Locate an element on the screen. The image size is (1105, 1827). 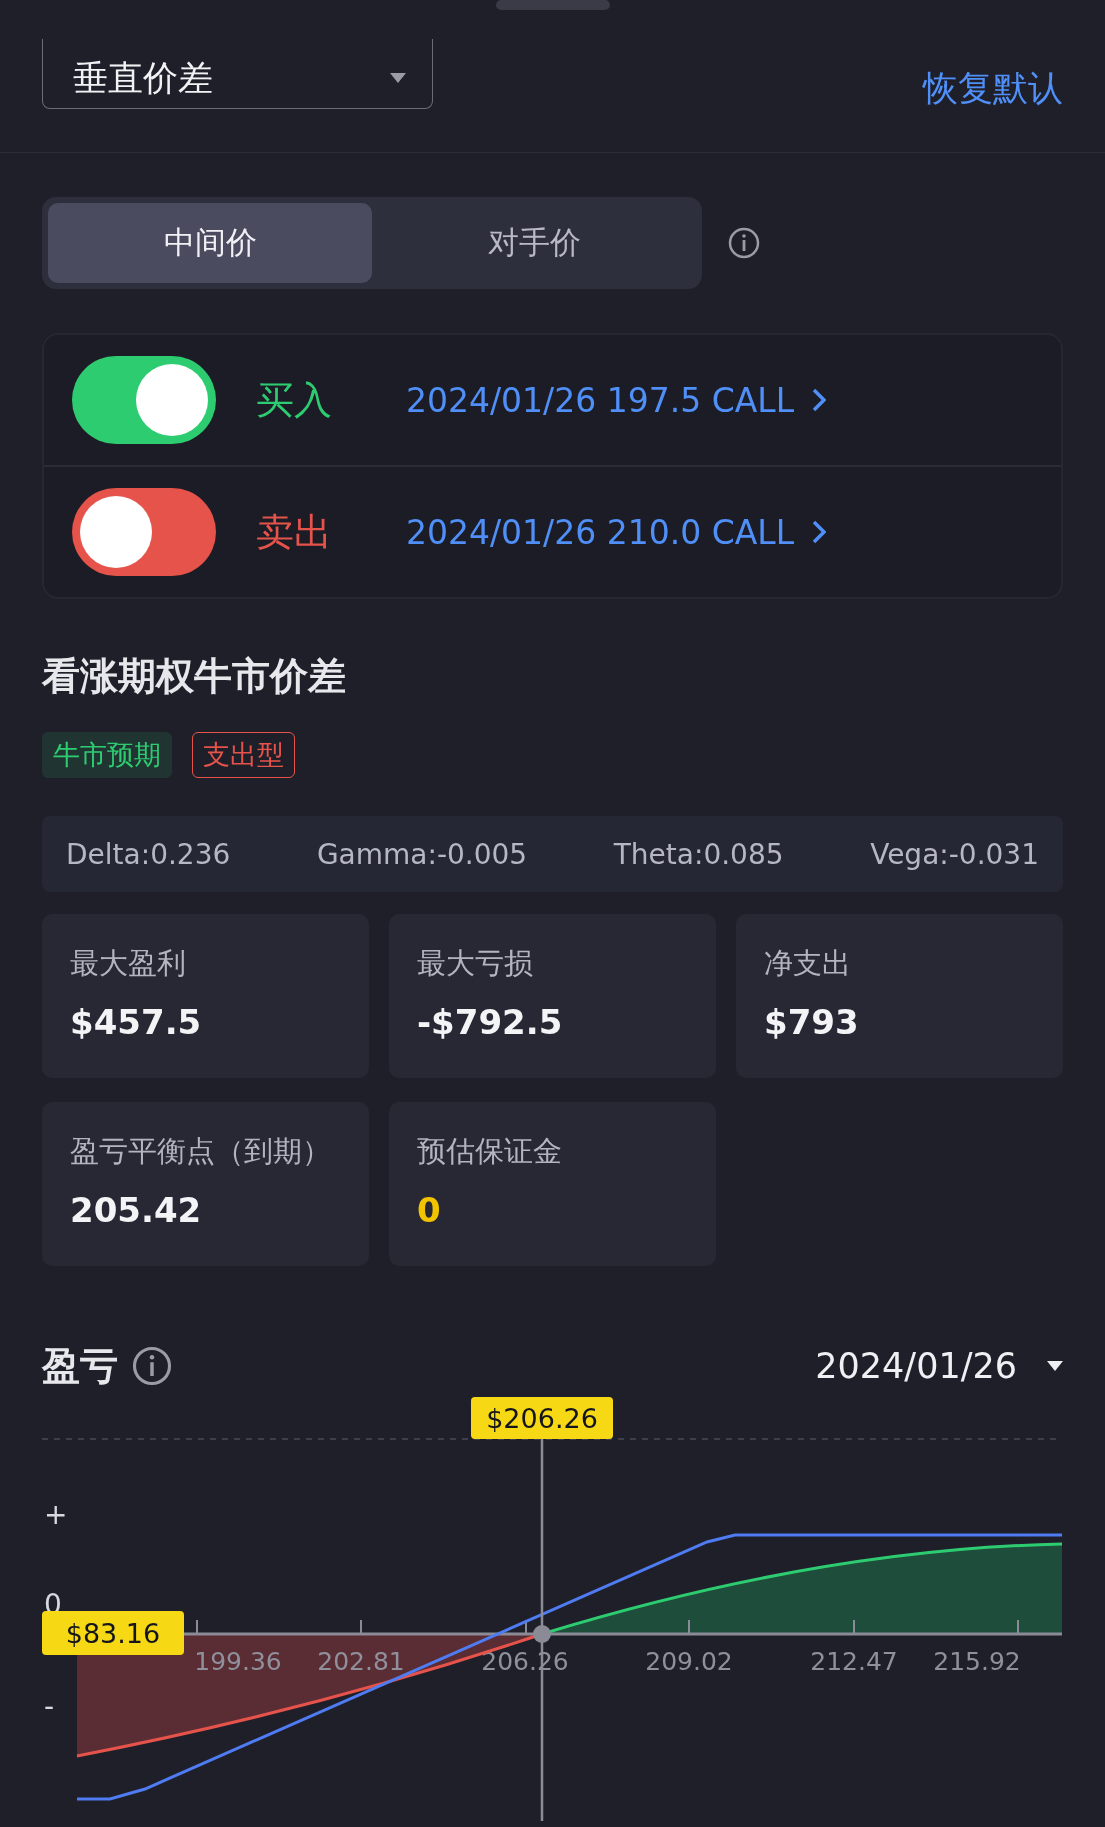
contract-link: 2024/01/26 197.5 CALL is located at coordinates (616, 400).